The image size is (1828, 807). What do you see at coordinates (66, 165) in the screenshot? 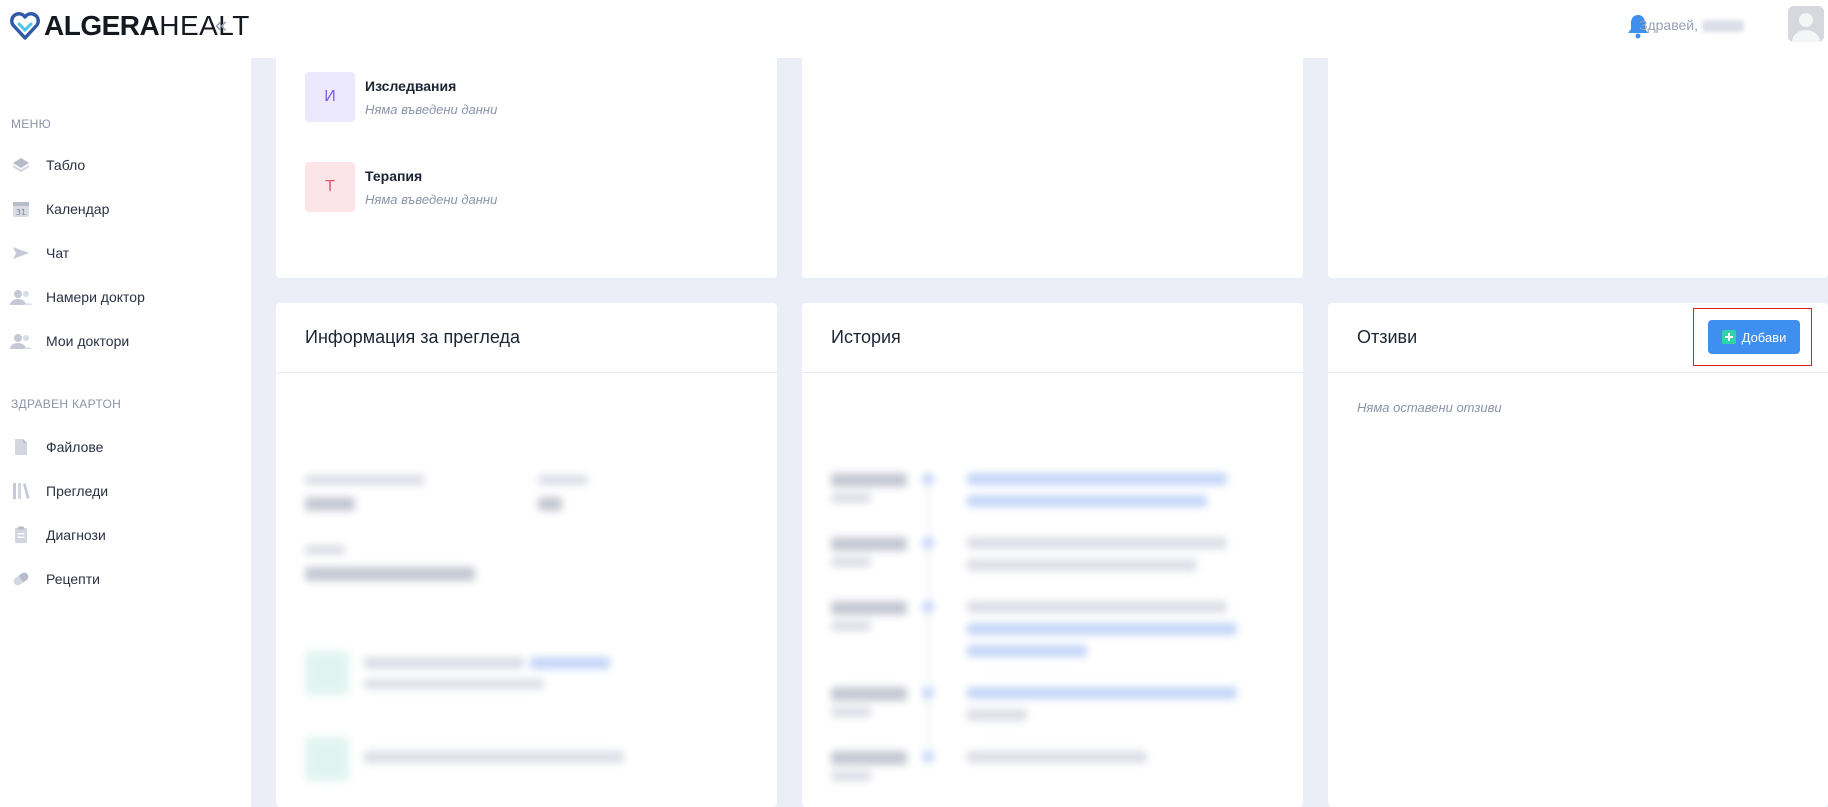
I see `sidebar-item-label: Табло` at bounding box center [66, 165].